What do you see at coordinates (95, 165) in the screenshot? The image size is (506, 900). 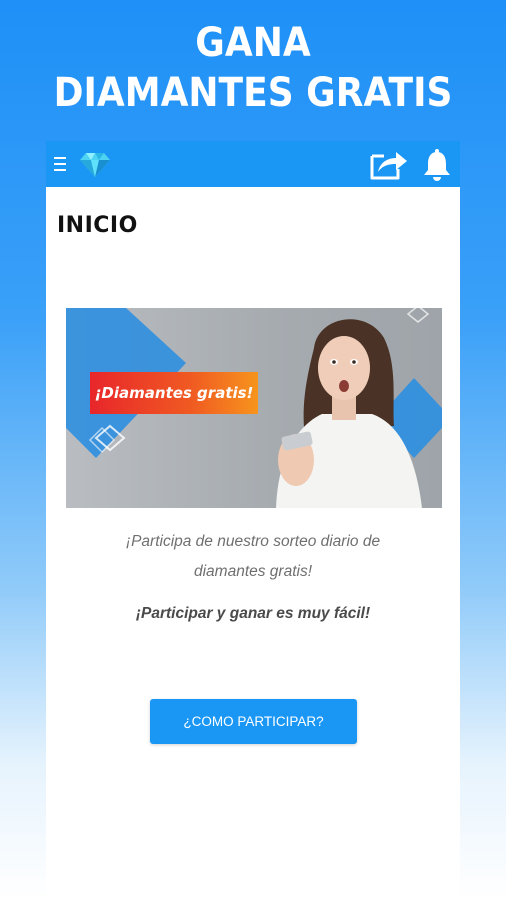 I see `diamond-icon` at bounding box center [95, 165].